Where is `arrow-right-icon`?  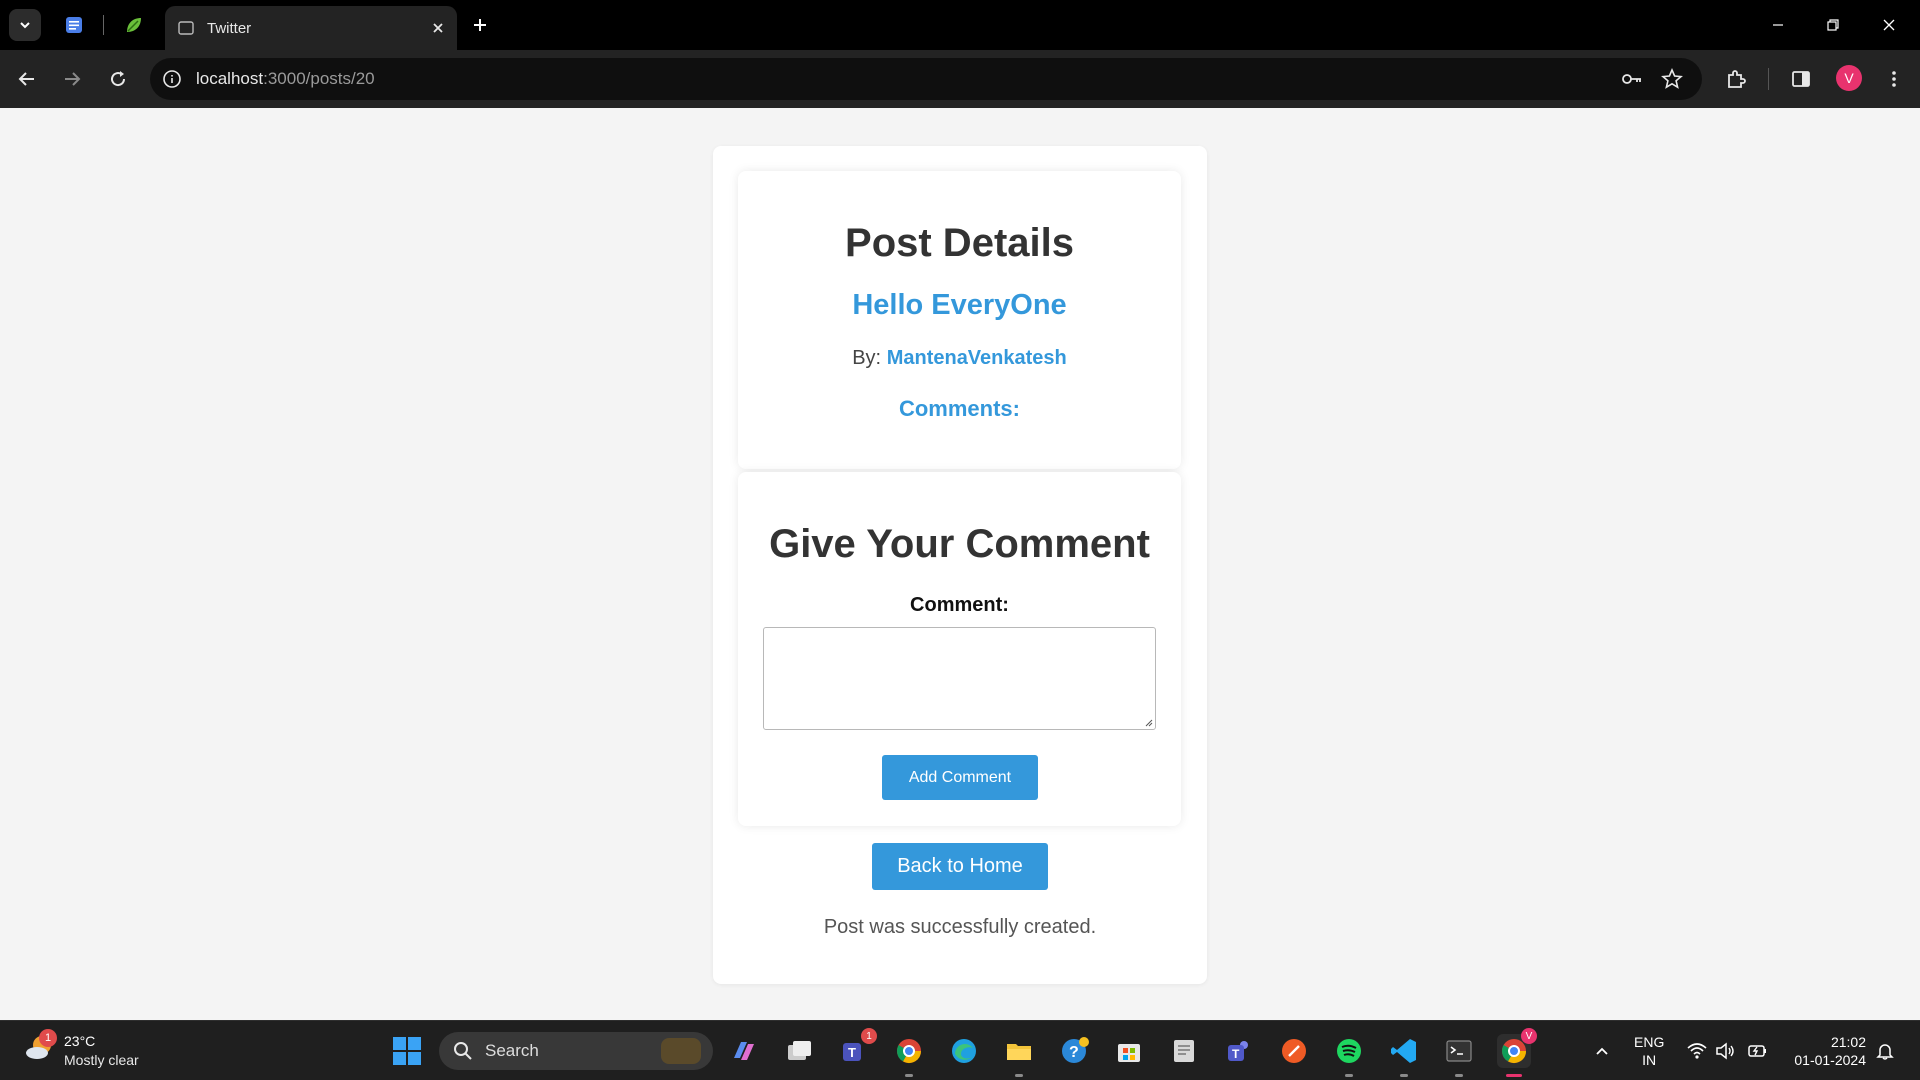 arrow-right-icon is located at coordinates (73, 79).